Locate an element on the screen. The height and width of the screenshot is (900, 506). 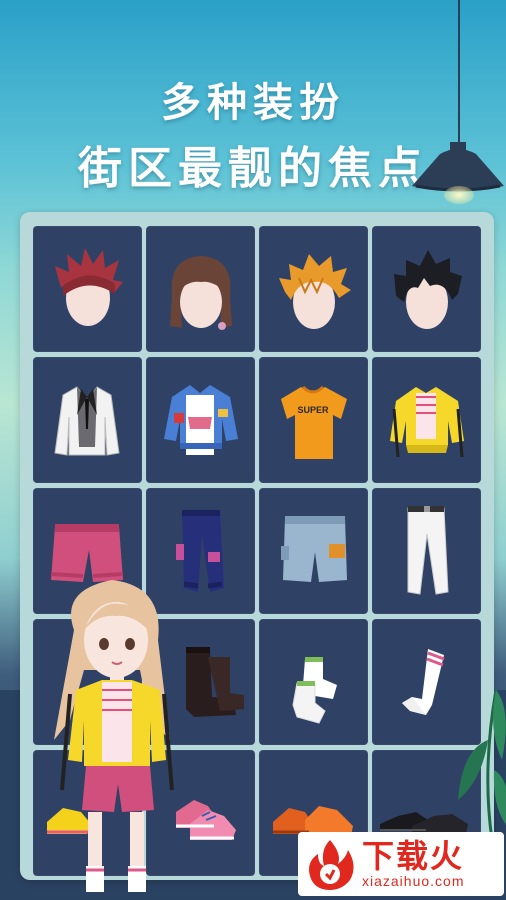
wardrobe-item-yellow-jacket is located at coordinates (426, 420).